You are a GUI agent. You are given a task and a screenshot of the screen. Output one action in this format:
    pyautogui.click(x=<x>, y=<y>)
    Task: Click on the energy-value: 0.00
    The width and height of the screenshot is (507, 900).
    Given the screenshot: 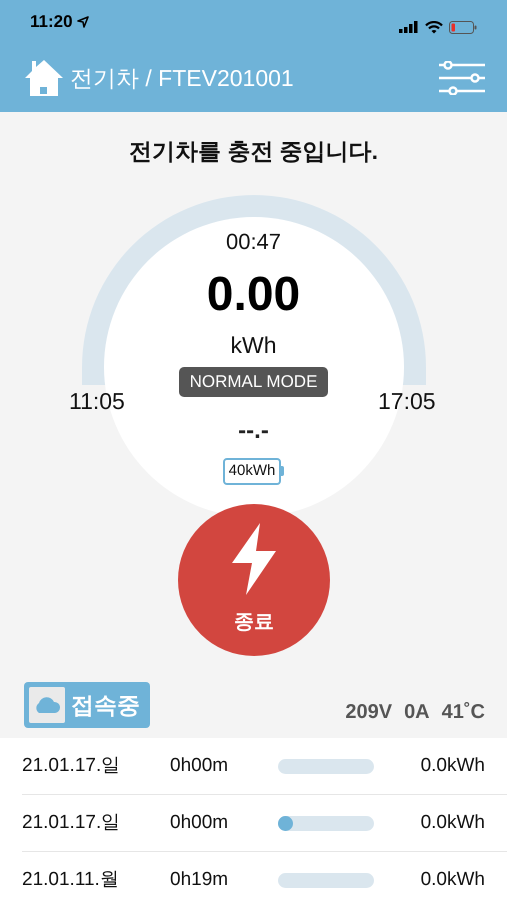 What is the action you would take?
    pyautogui.click(x=253, y=295)
    